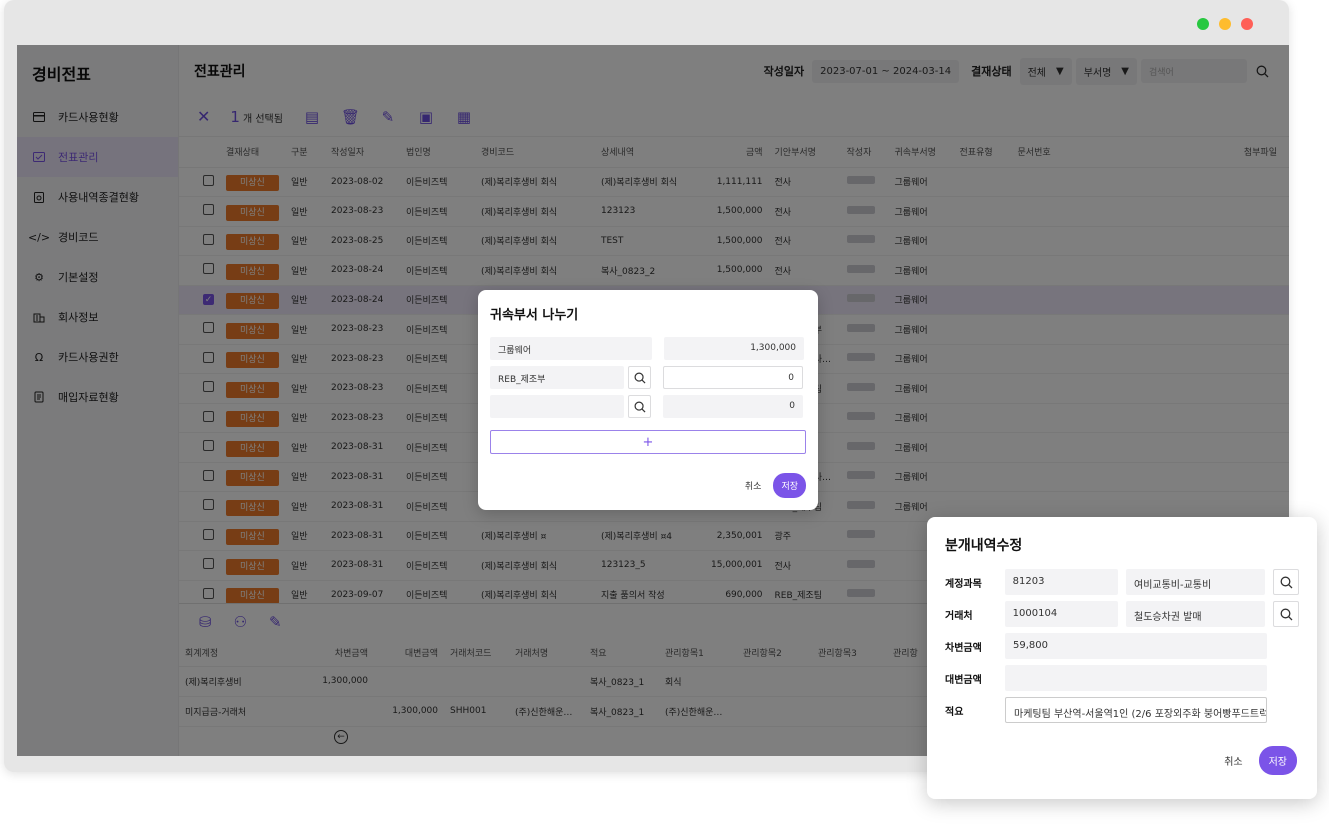 This screenshot has width=1329, height=826. I want to click on credit-row: 대변금액, so click(1122, 678).